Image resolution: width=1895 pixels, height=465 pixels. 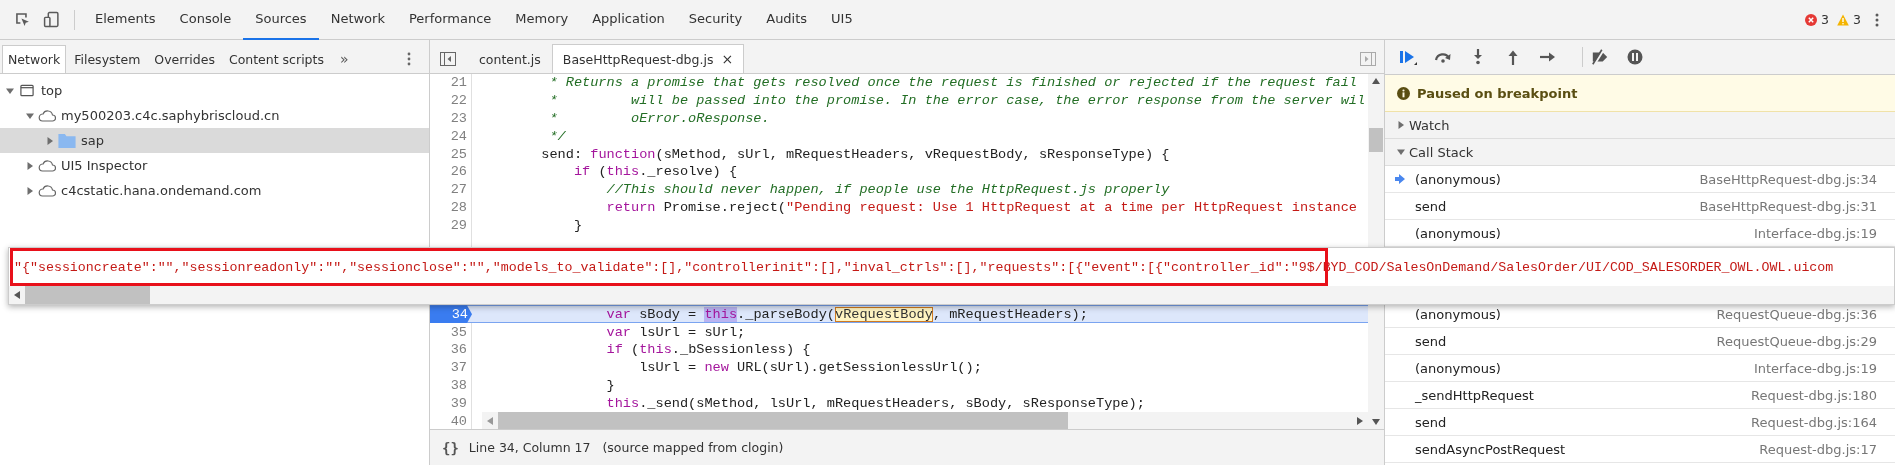 I want to click on tree-label: UI5 Inspector, so click(x=104, y=165).